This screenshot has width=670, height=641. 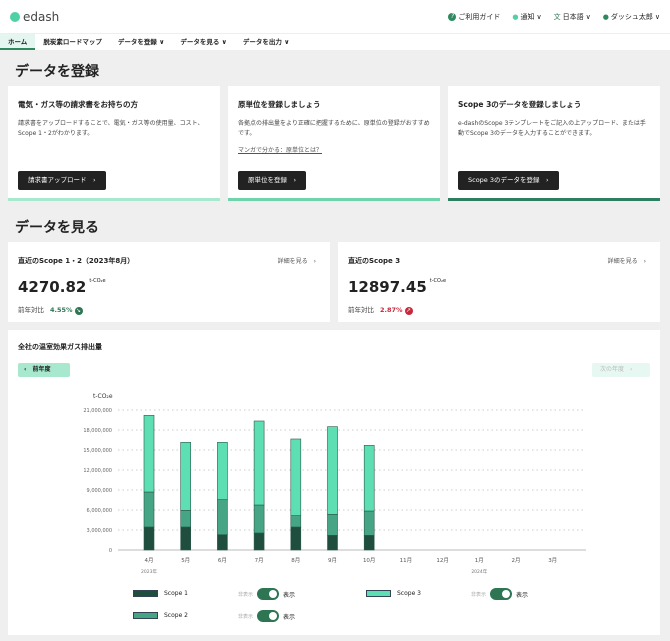 I want to click on chart-title: 全社の温室効果ガス排出量, so click(x=60, y=347).